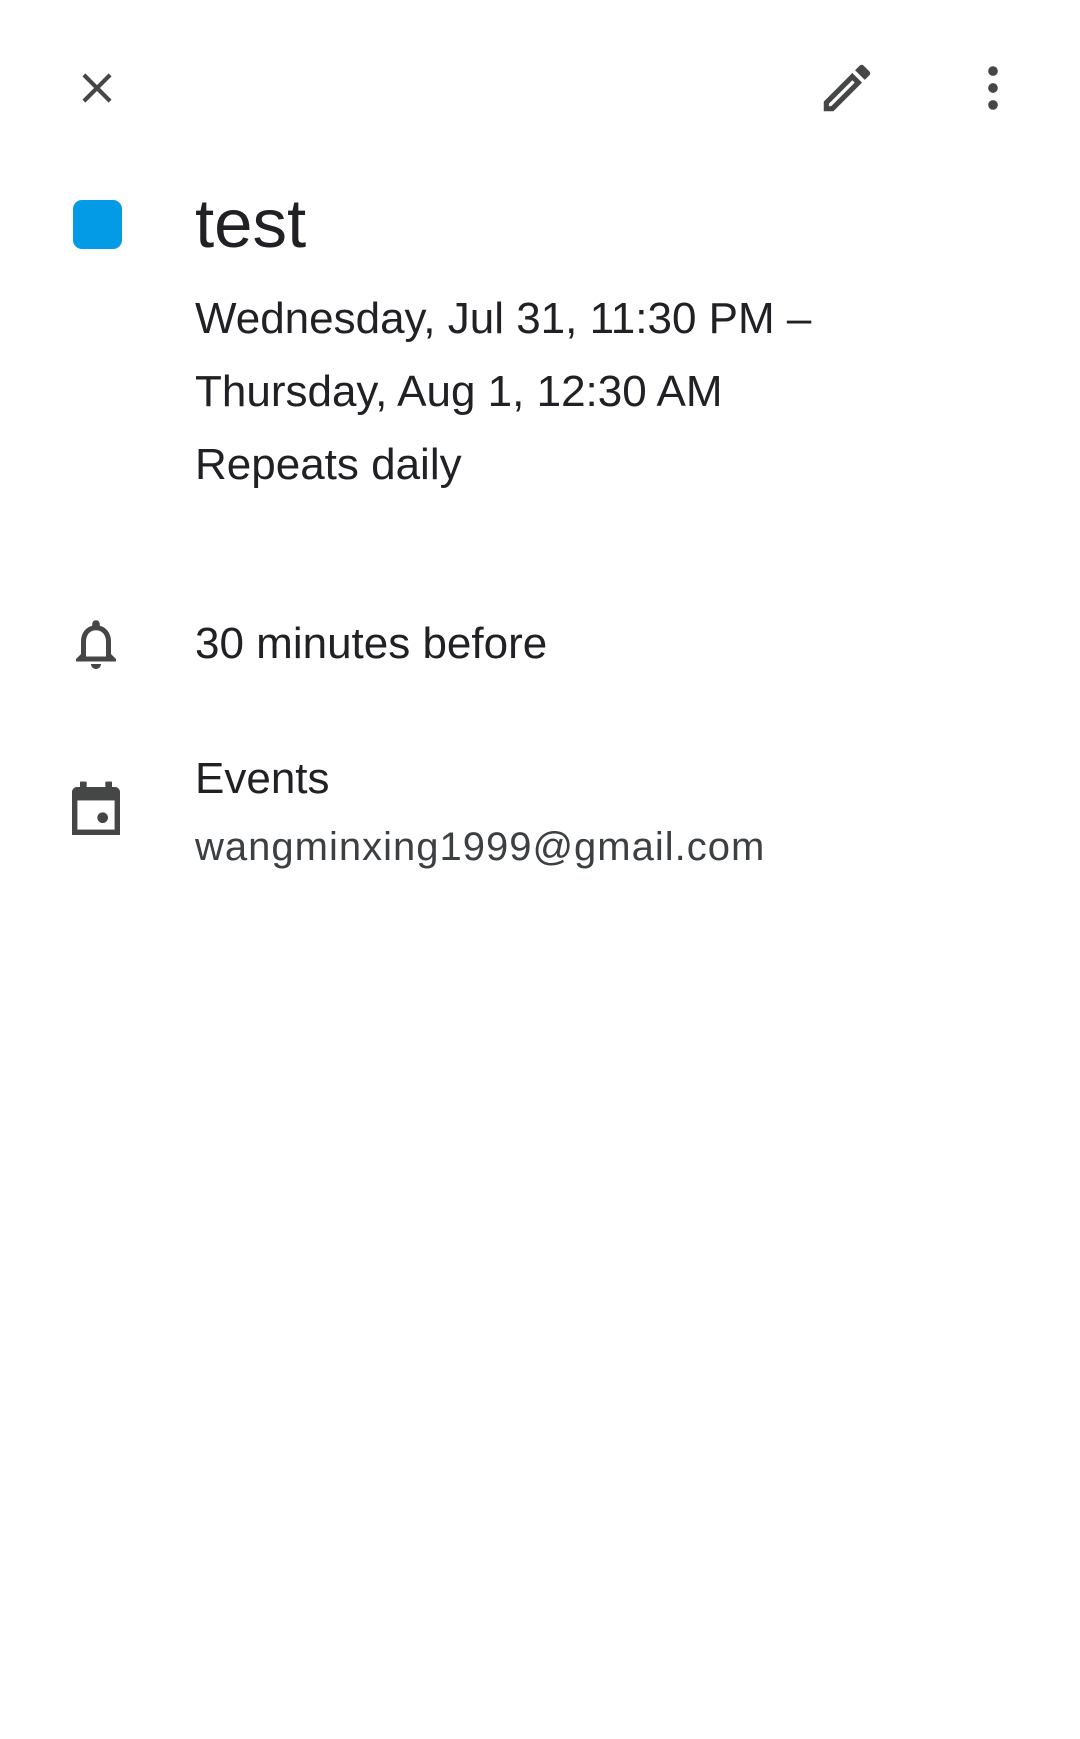 The image size is (1080, 1739). Describe the element at coordinates (251, 223) in the screenshot. I see `event-title: test` at that location.